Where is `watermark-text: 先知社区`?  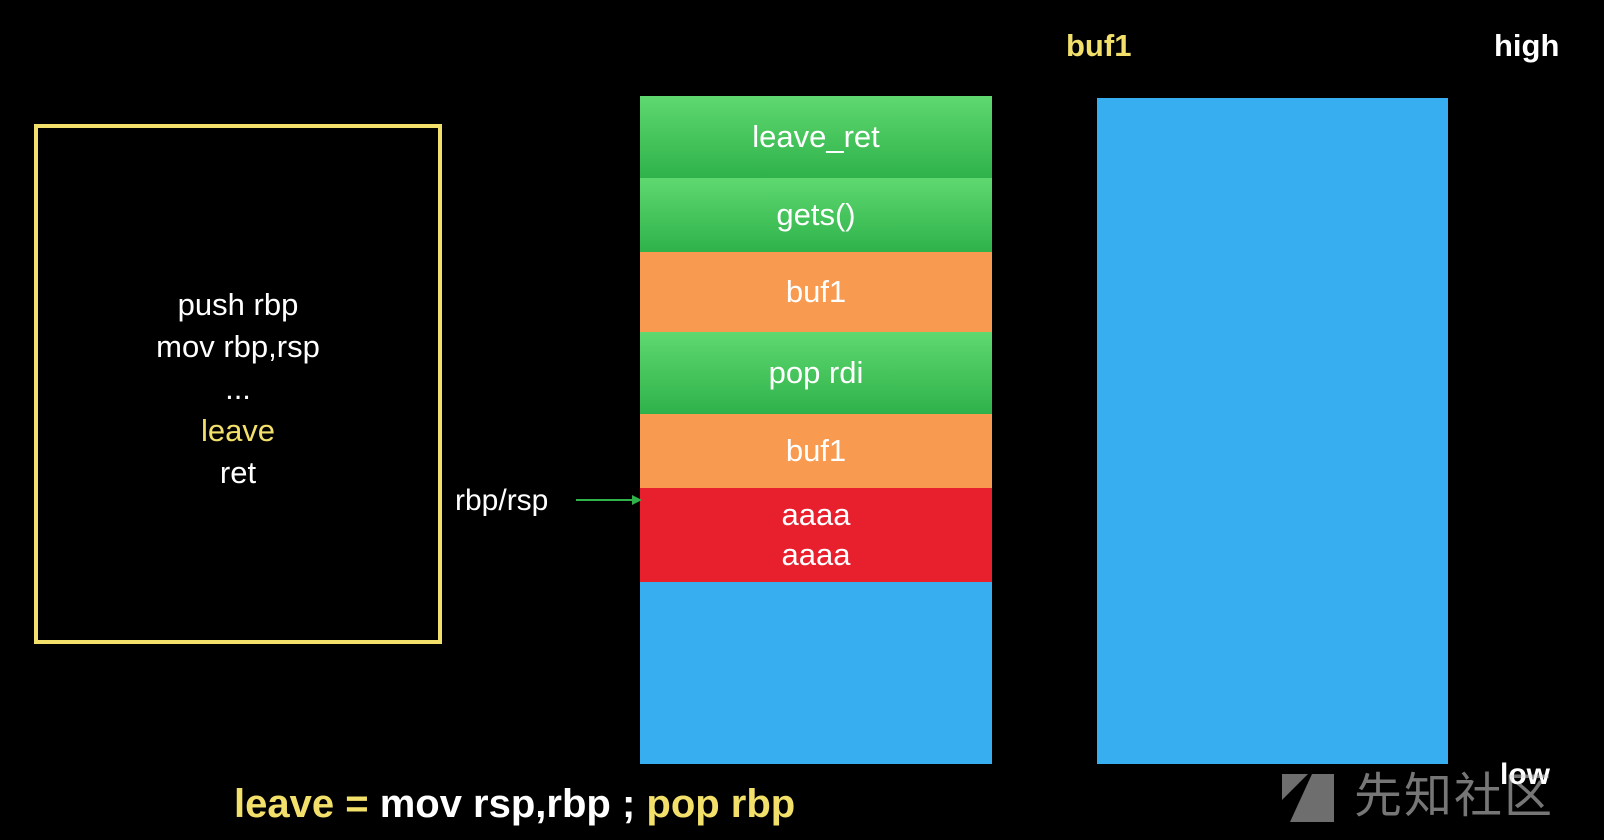 watermark-text: 先知社区 is located at coordinates (1454, 796).